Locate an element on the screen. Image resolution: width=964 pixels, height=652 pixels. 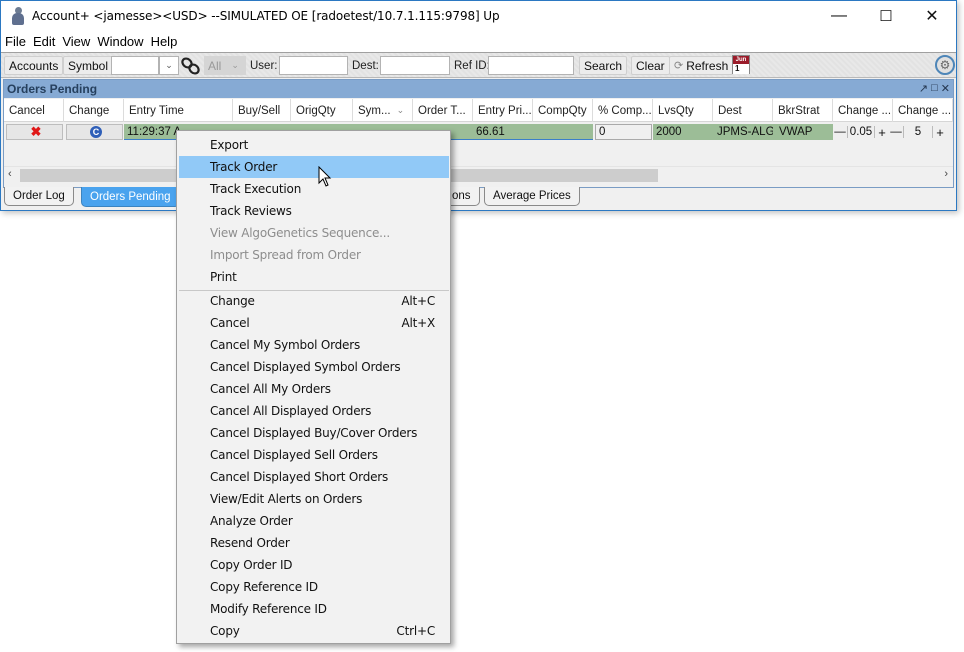
menu-view: View is located at coordinates (76, 41).